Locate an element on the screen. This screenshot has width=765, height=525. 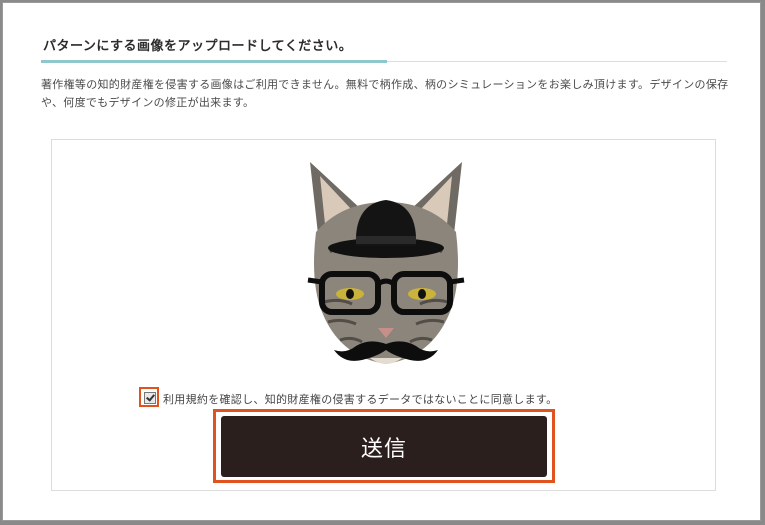
uploaded-image-preview is located at coordinates (386, 263).